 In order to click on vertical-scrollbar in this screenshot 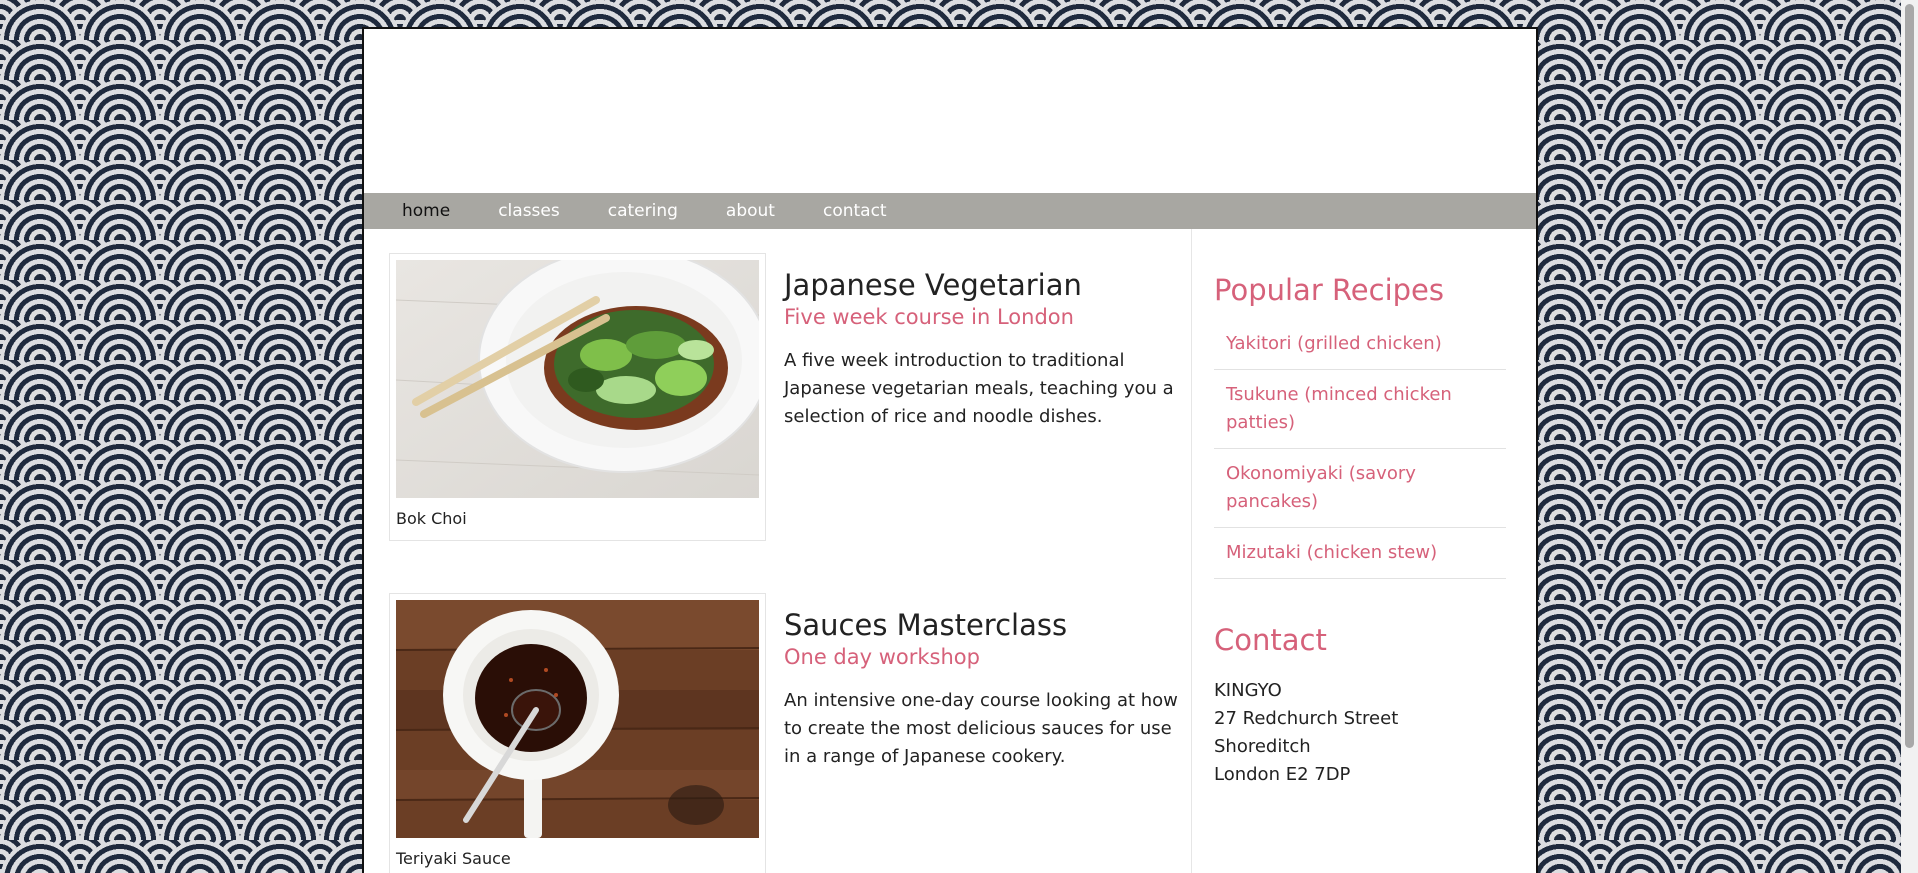, I will do `click(1909, 436)`.